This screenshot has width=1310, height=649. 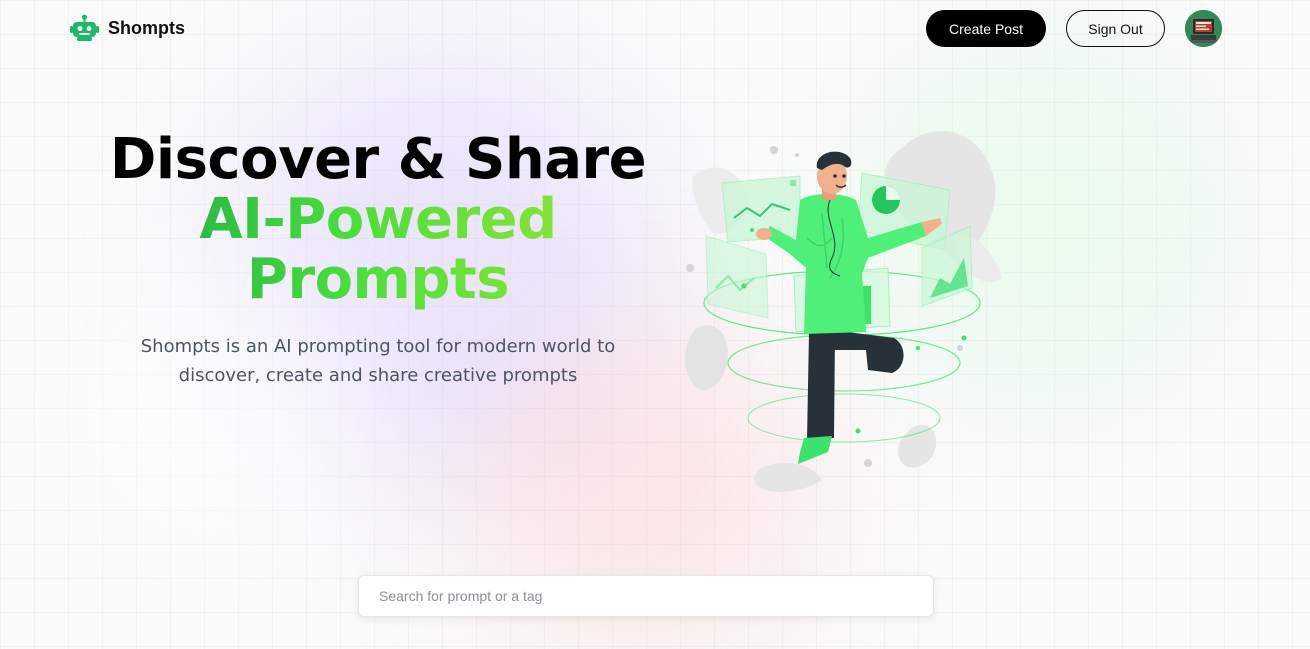 I want to click on person-with-dashboards-illustration, so click(x=843, y=311).